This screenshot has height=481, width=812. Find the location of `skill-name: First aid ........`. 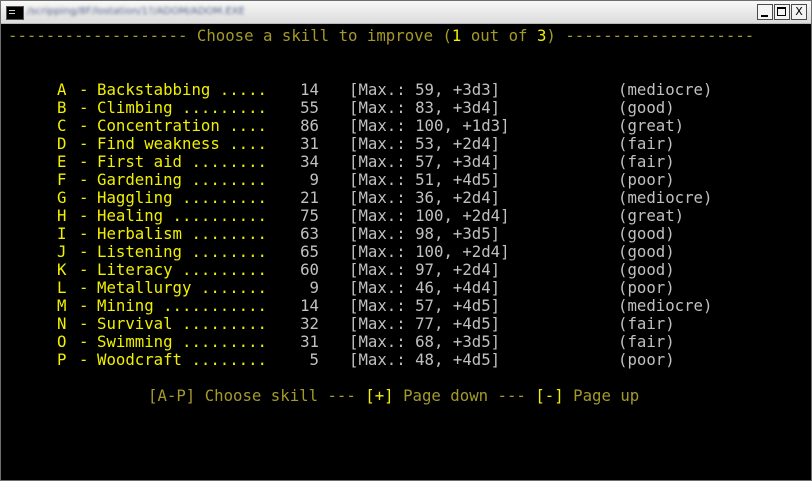

skill-name: First aid ........ is located at coordinates (182, 161).